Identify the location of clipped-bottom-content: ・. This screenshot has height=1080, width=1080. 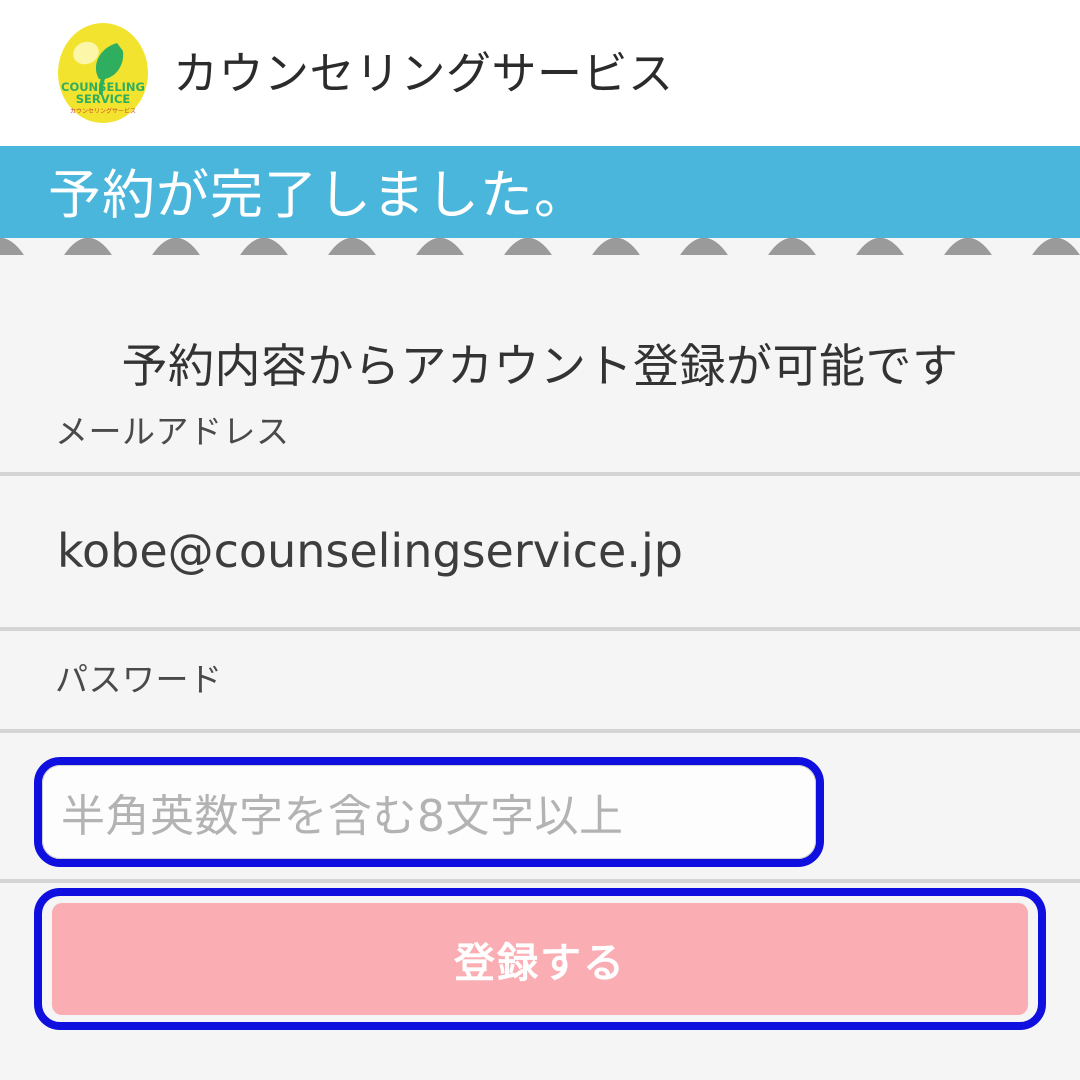
(540, 1072).